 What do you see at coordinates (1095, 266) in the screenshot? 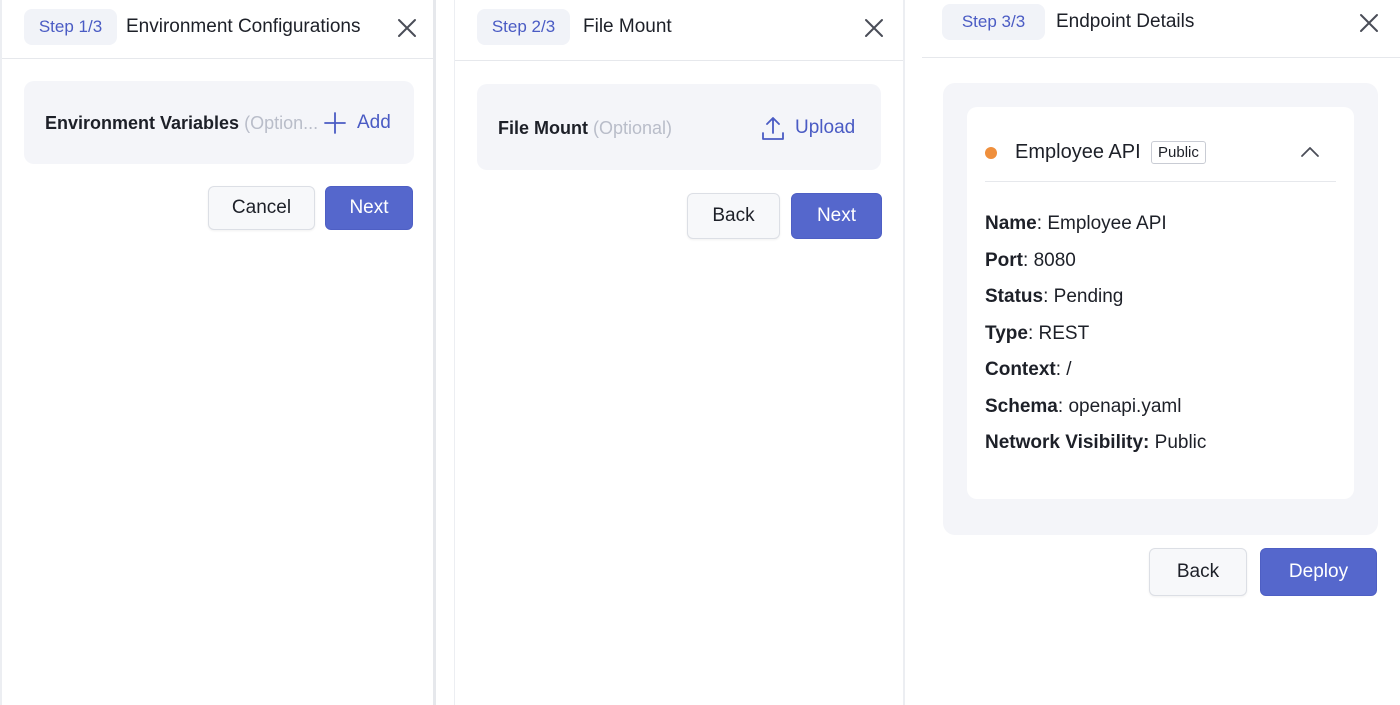
I see `detail-row-port: Port: 8080` at bounding box center [1095, 266].